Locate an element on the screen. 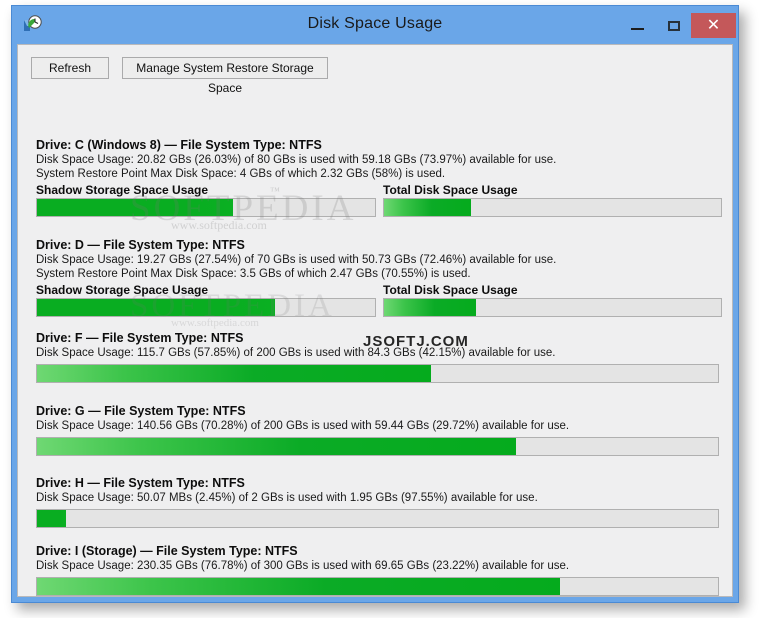 This screenshot has height=618, width=764. maximize-button is located at coordinates (674, 25).